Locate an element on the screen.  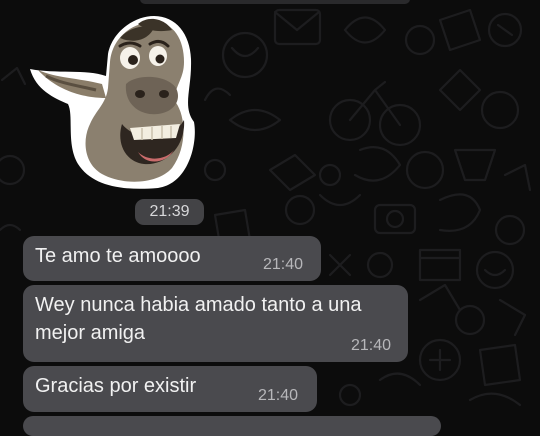
sticker-timestamp: 21:39 is located at coordinates (169, 212).